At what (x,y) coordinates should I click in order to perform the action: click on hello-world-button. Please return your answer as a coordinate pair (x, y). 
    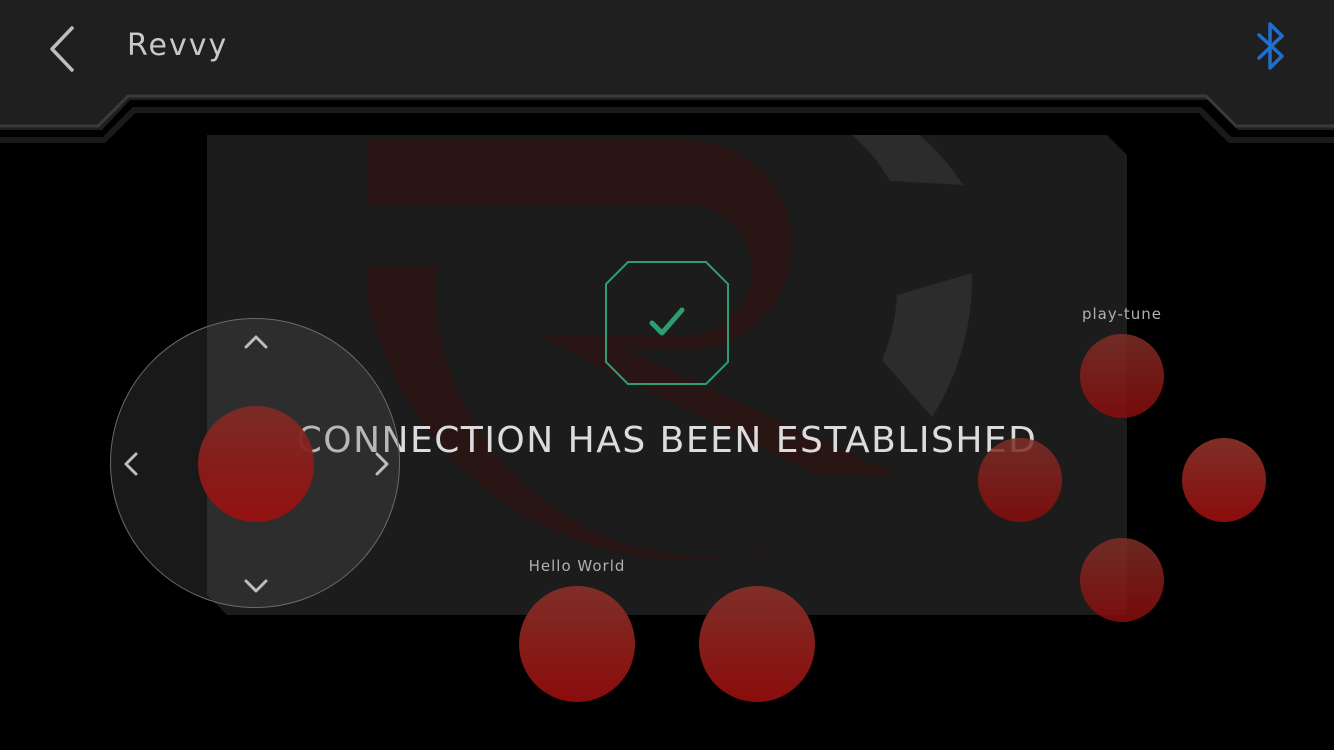
    Looking at the image, I should click on (577, 644).